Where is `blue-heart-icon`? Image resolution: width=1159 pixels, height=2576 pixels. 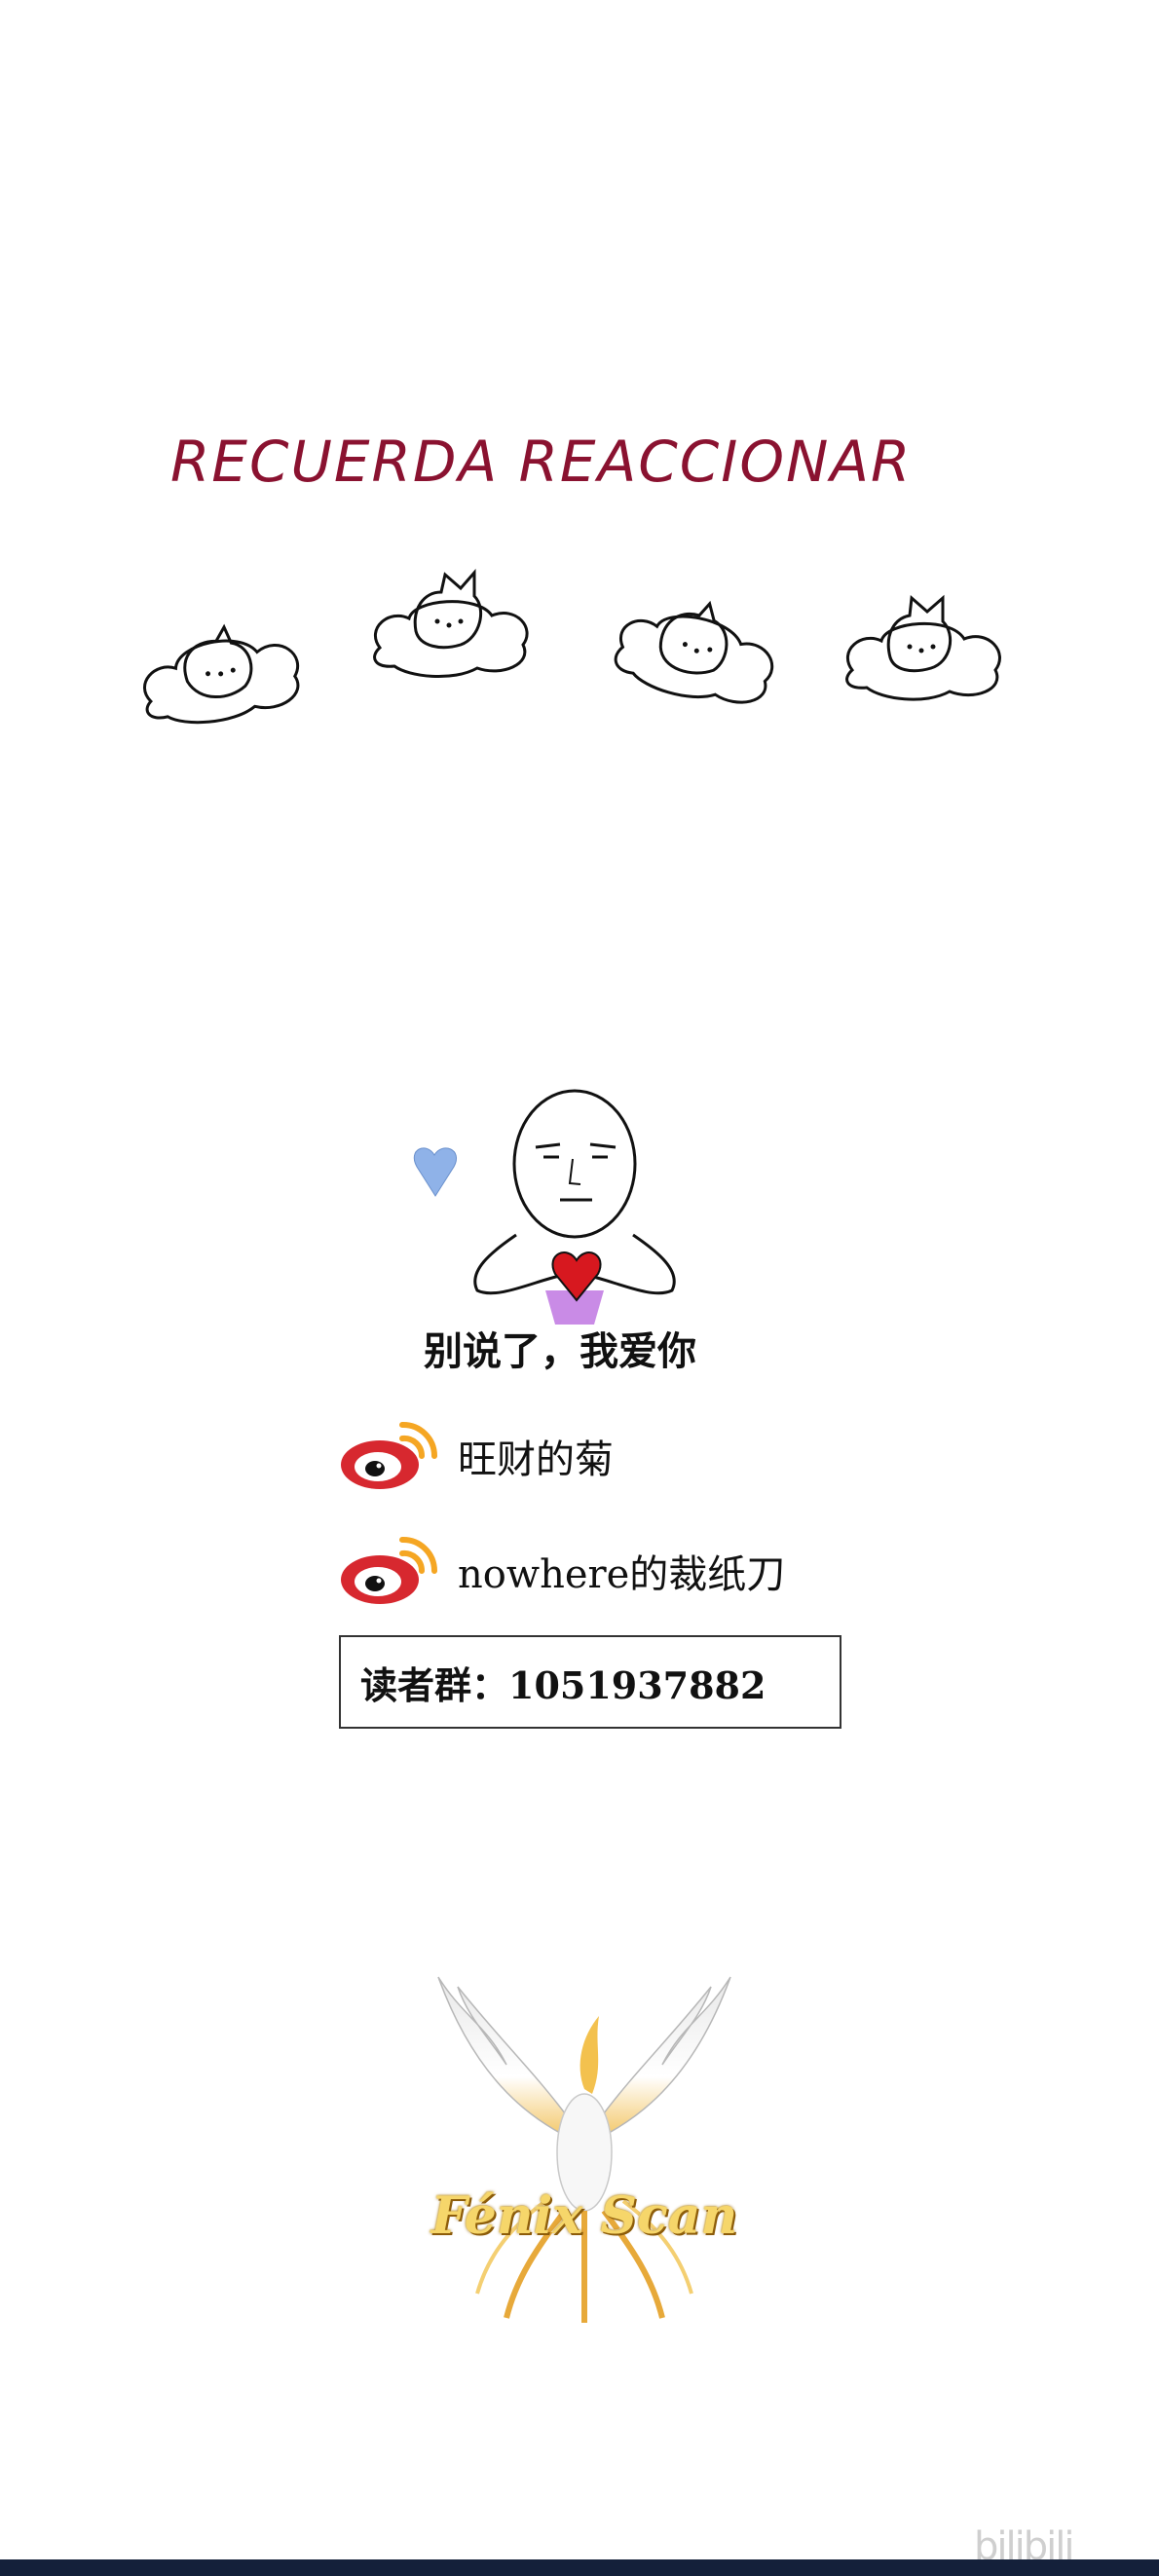 blue-heart-icon is located at coordinates (435, 1172).